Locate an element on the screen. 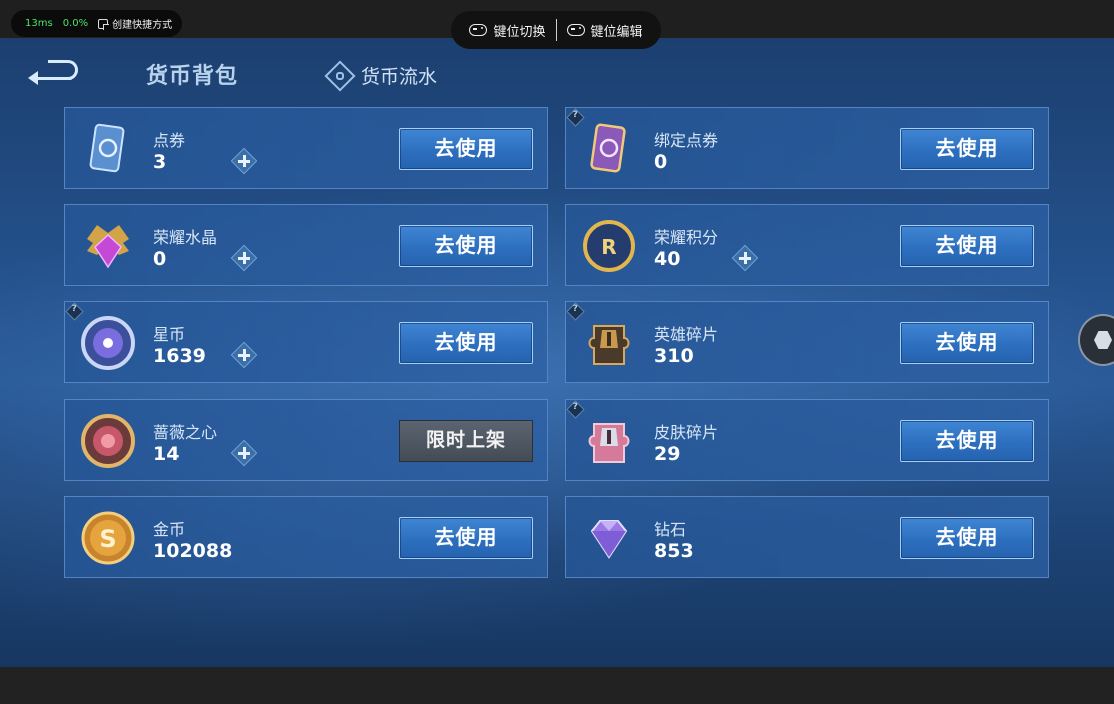 The image size is (1114, 704). currency-card: ? 英雄碎片 310 去使用 is located at coordinates (807, 342).